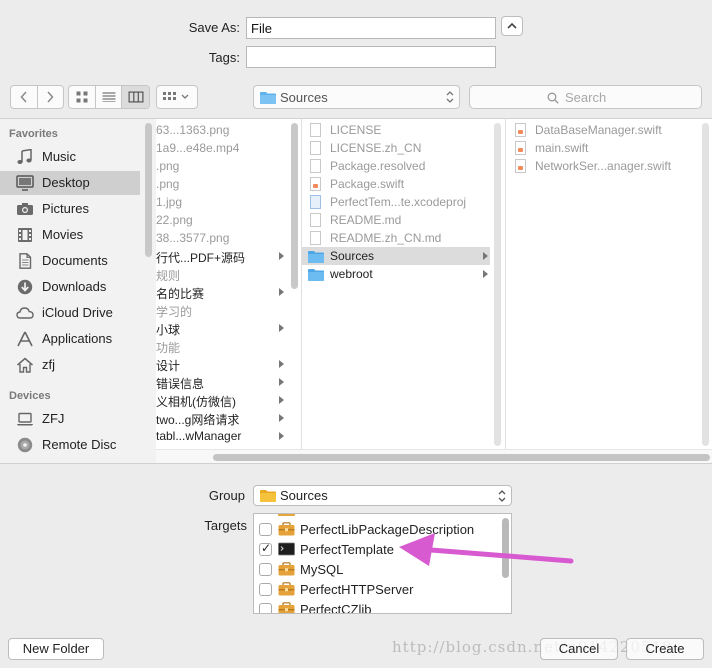 Image resolution: width=712 pixels, height=668 pixels. What do you see at coordinates (396, 220) in the screenshot?
I see `list-item: README.md` at bounding box center [396, 220].